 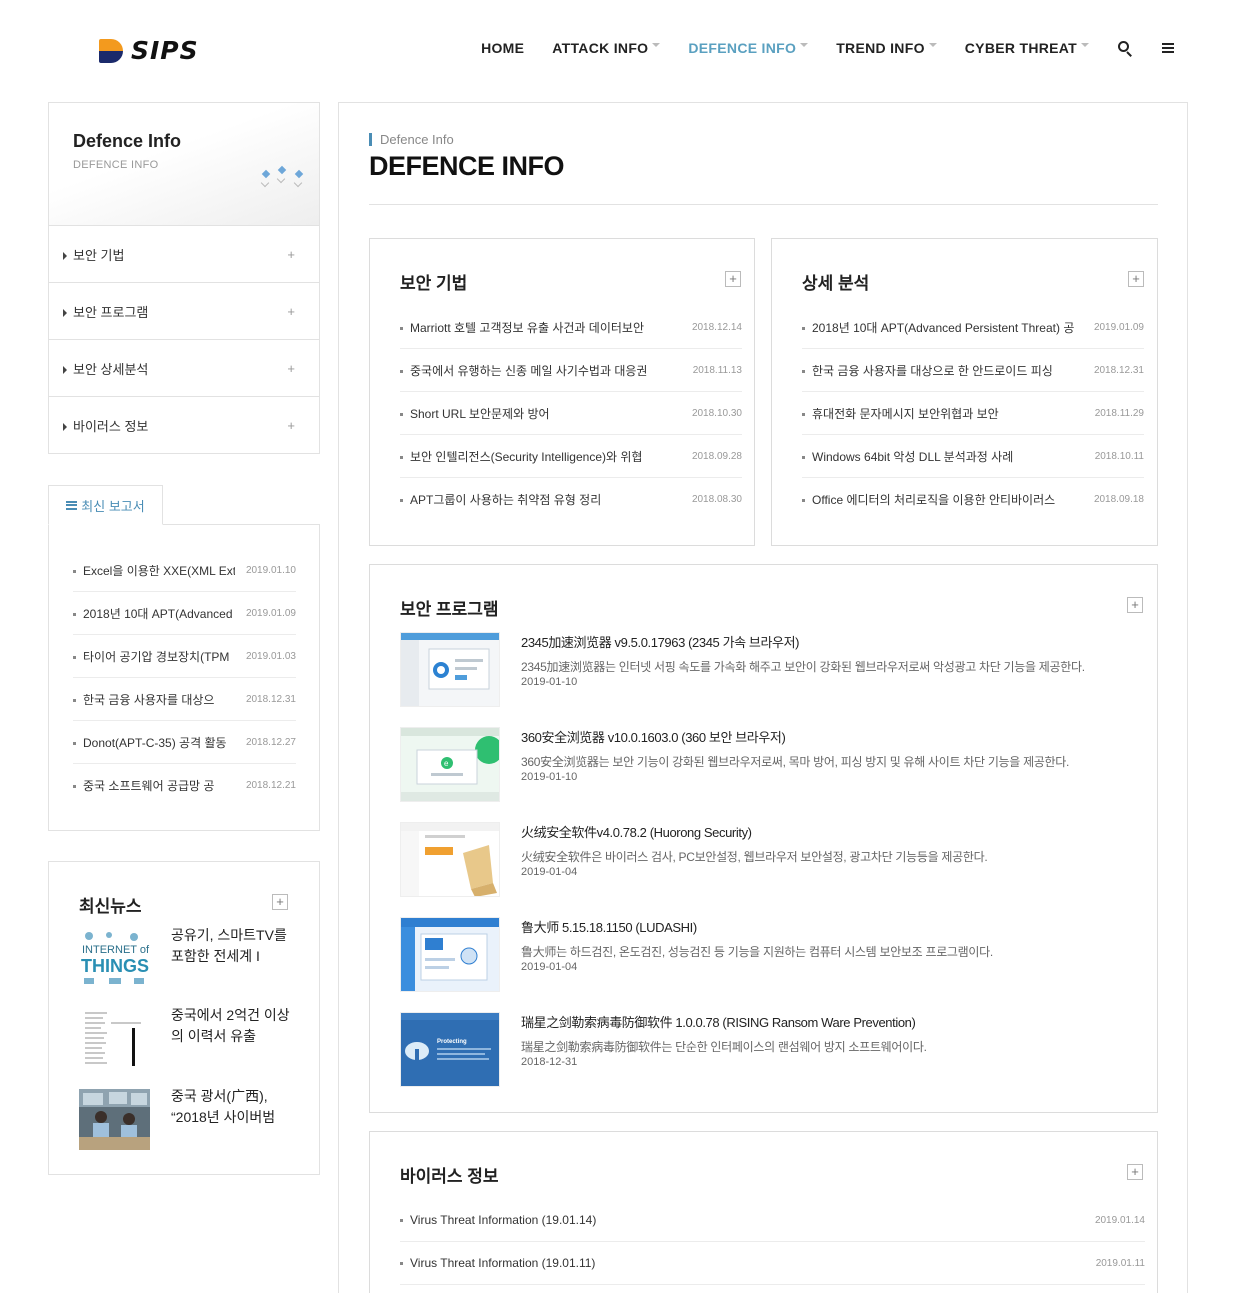 I want to click on more-programs-button: +, so click(x=1135, y=605).